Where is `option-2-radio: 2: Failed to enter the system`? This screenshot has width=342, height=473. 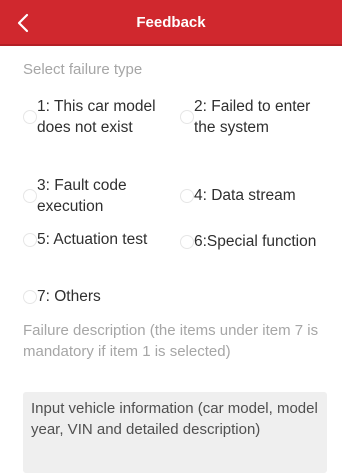 option-2-radio: 2: Failed to enter the system is located at coordinates (255, 117).